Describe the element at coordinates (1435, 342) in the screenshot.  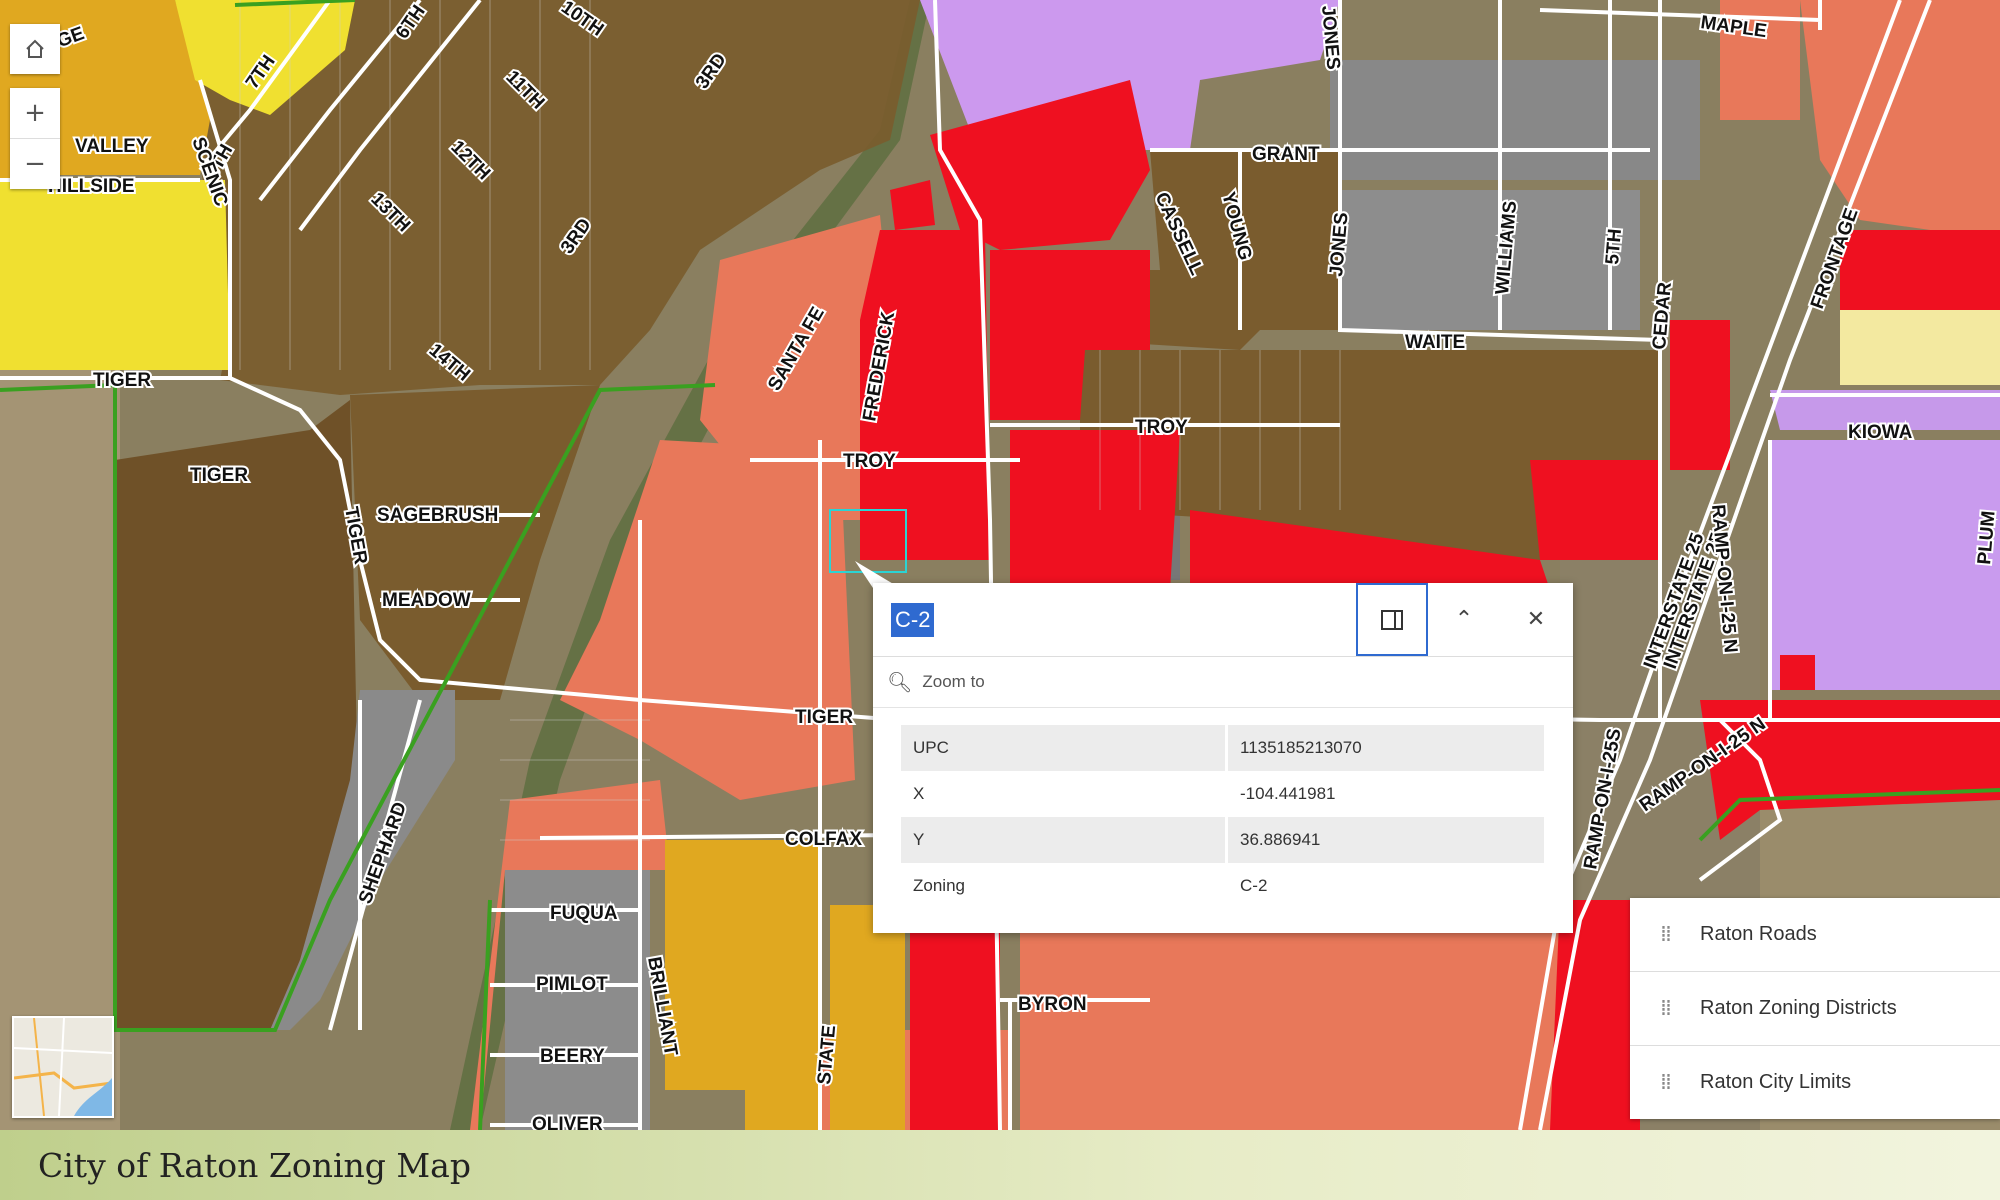
I see `street-label-waite: WAITE` at that location.